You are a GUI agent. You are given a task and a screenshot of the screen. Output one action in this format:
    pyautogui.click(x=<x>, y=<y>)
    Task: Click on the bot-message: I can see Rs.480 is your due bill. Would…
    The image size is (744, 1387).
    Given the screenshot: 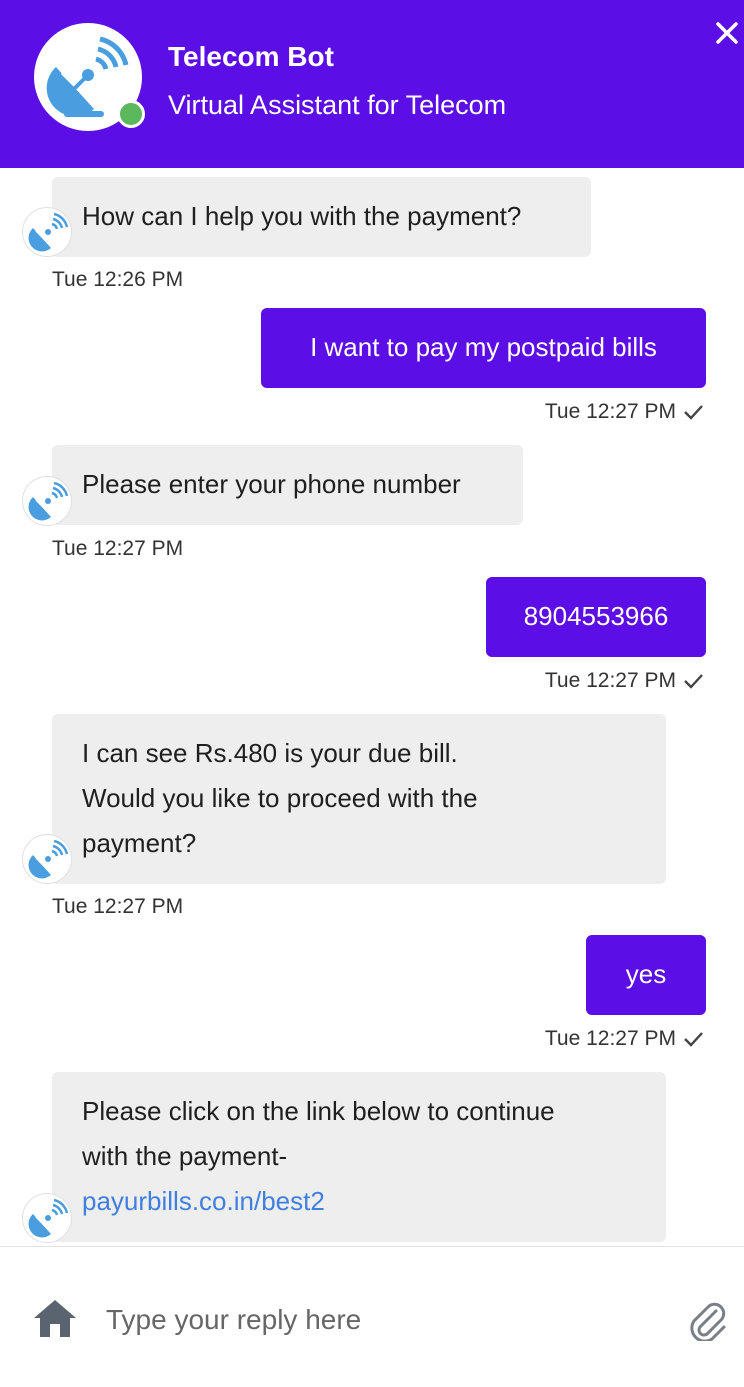 What is the action you would take?
    pyautogui.click(x=359, y=799)
    